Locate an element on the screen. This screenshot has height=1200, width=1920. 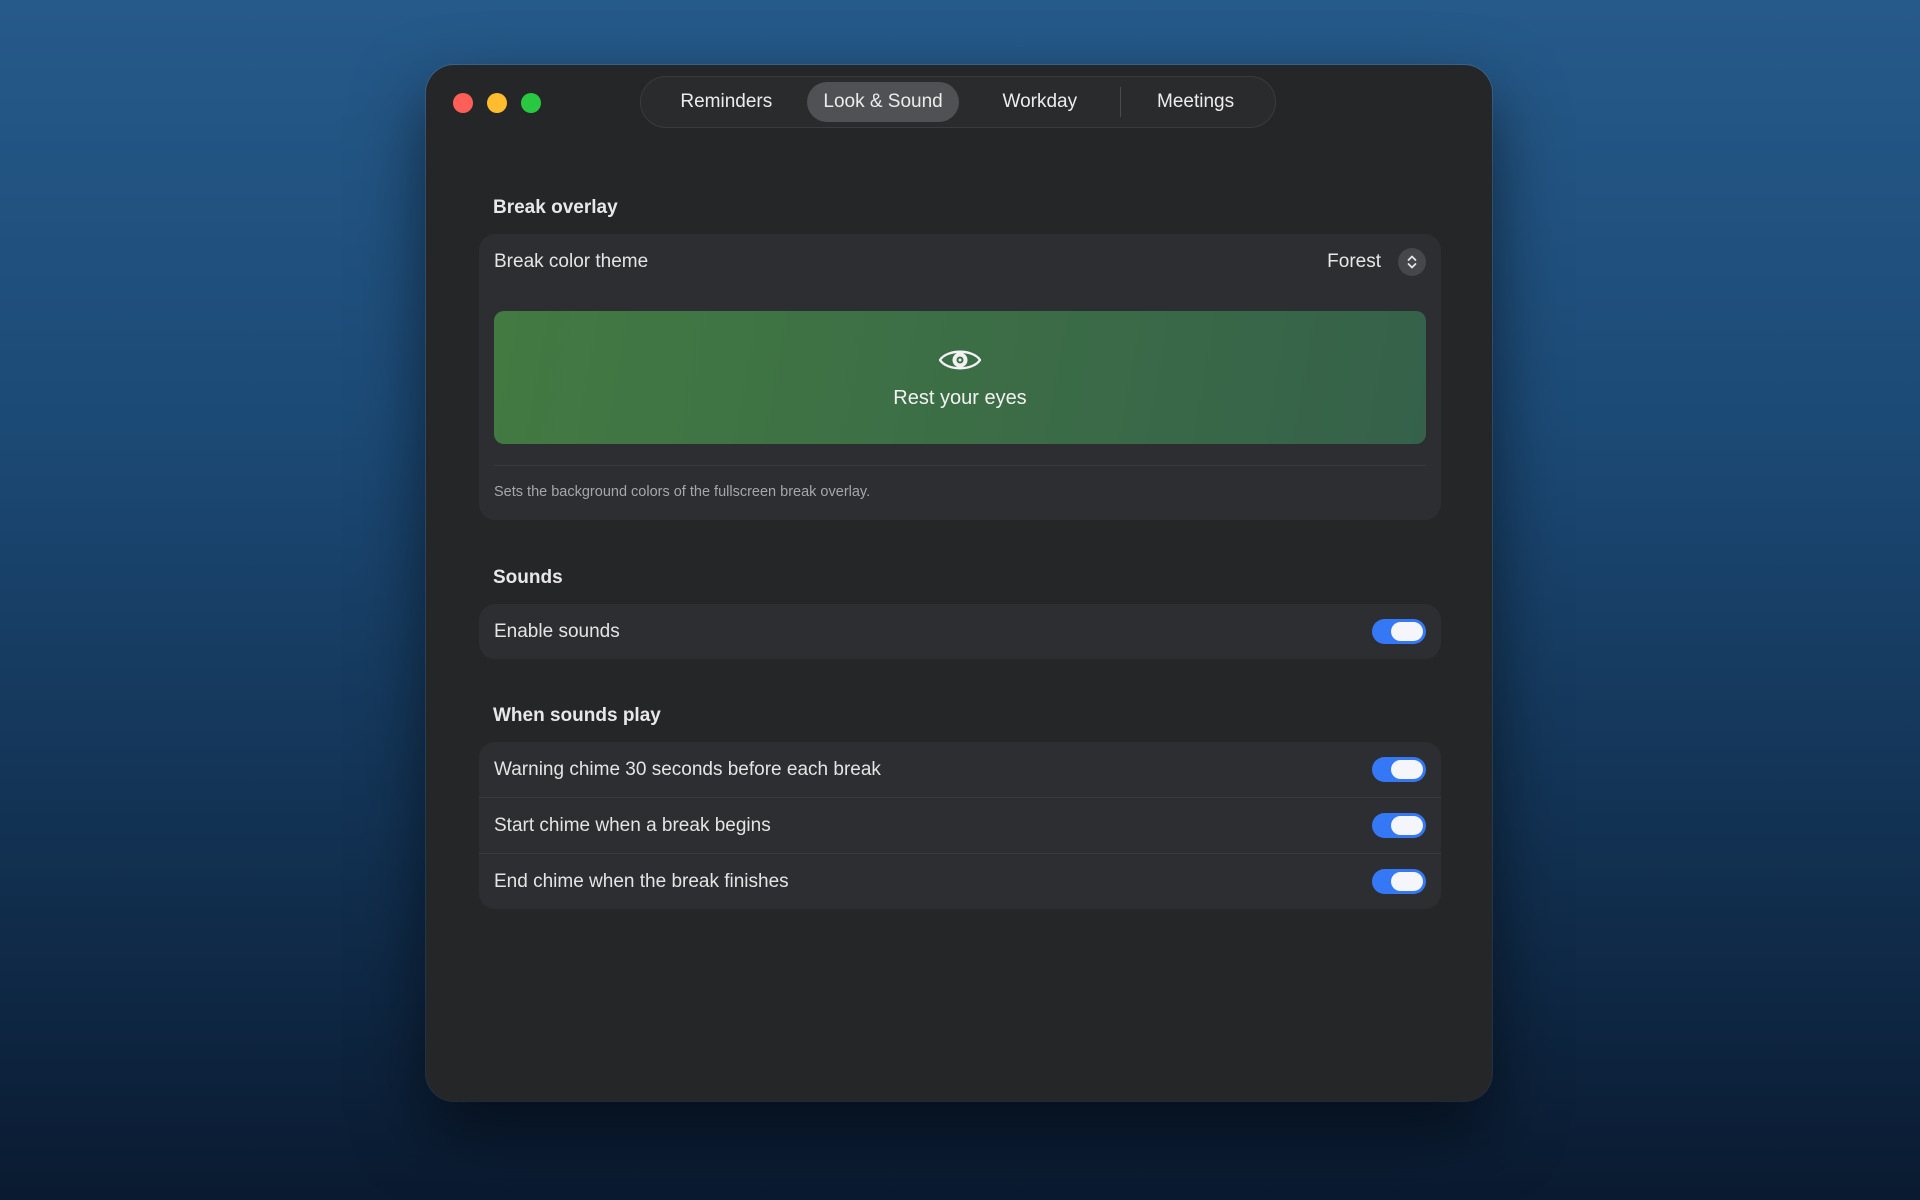
warning-chime-toggle is located at coordinates (1399, 769).